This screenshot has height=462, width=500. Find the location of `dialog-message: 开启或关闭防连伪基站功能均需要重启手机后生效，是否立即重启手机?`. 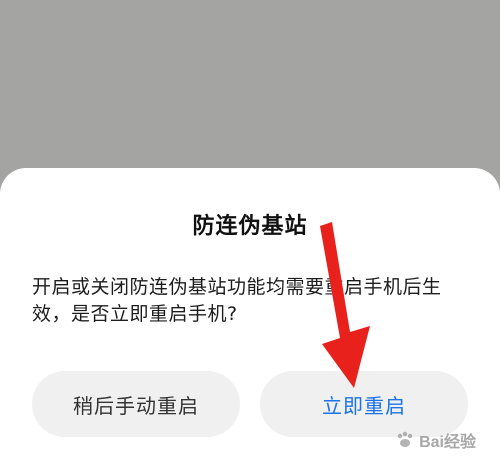

dialog-message: 开启或关闭防连伪基站功能均需要重启手机后生效，是否立即重启手机? is located at coordinates (237, 300).